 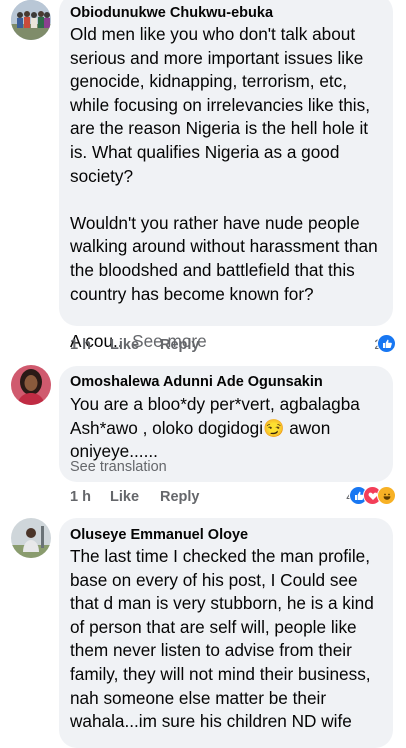 What do you see at coordinates (171, 13) in the screenshot?
I see `comment-author: Obiodunukwe Chukwu-ebuka` at bounding box center [171, 13].